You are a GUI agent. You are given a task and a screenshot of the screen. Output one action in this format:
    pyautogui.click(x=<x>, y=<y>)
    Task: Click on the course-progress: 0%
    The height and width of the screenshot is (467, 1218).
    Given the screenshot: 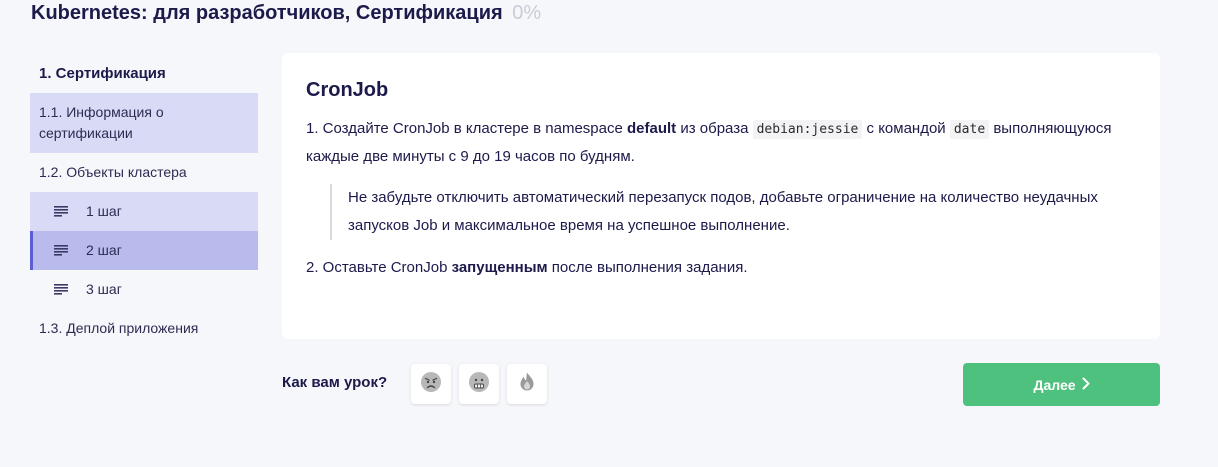 What is the action you would take?
    pyautogui.click(x=527, y=13)
    